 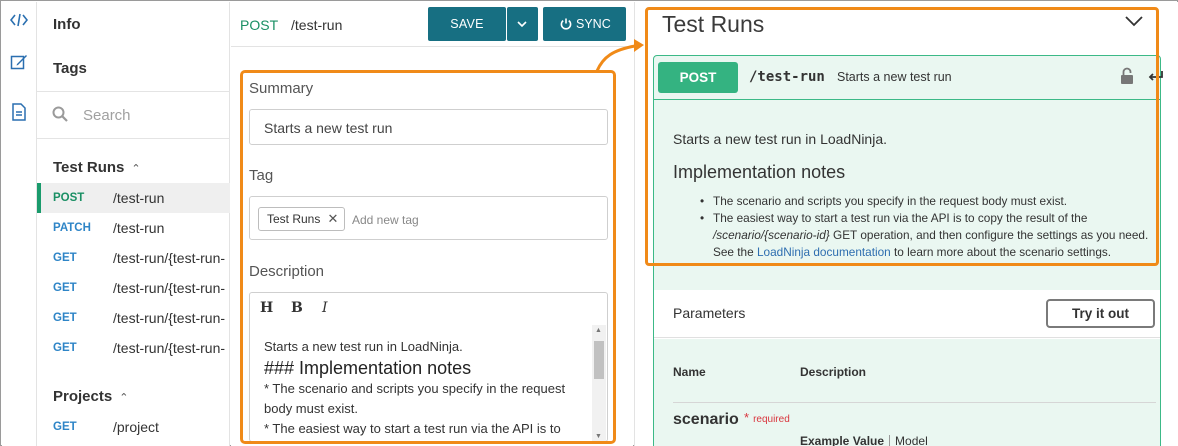 What do you see at coordinates (706, 419) in the screenshot?
I see `parameter-name: scenario` at bounding box center [706, 419].